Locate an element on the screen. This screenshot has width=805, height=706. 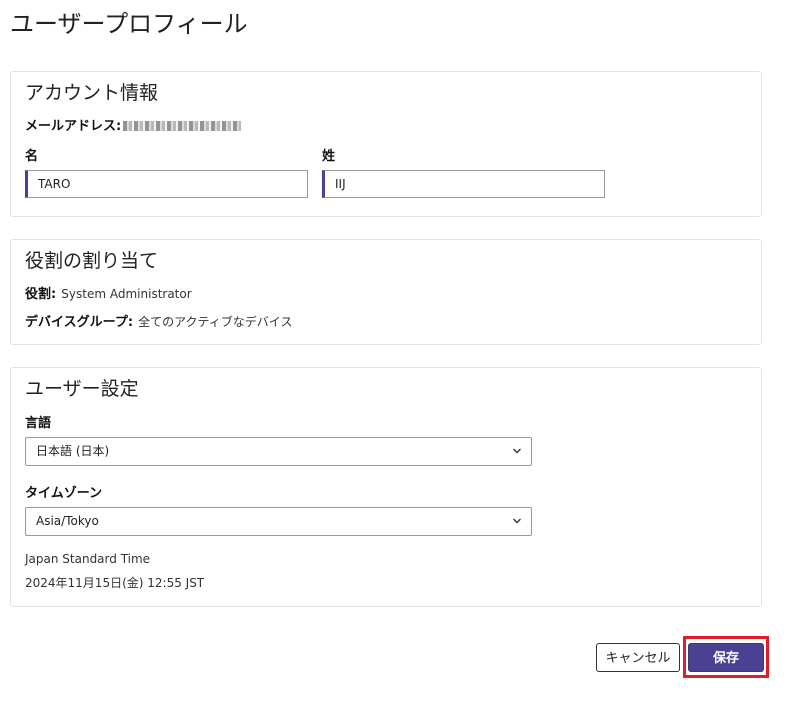
device-group-value: 全てのアクティブなデバイス is located at coordinates (215, 322).